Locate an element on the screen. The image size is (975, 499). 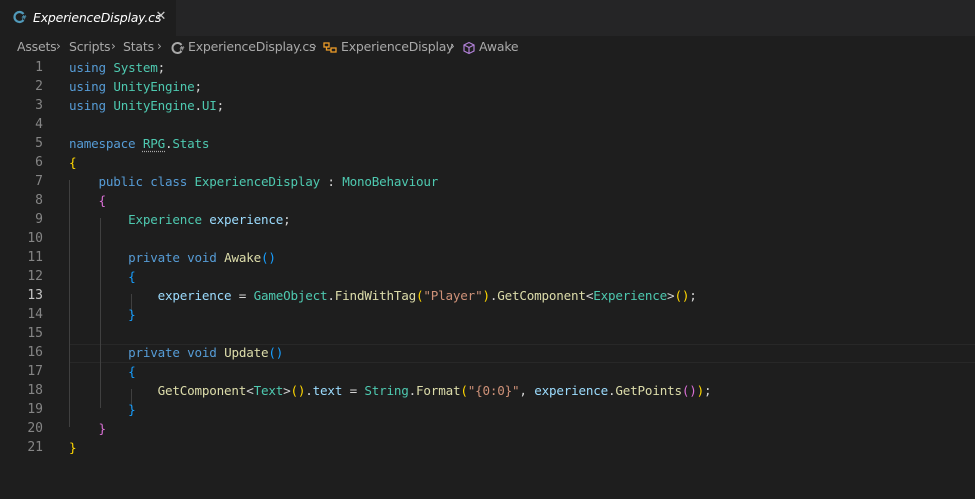
code-line: private void Awake() is located at coordinates (172, 257).